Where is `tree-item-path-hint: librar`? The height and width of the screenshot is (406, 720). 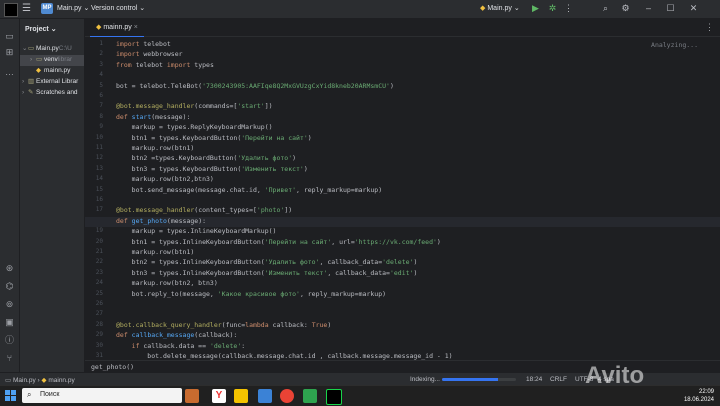
tree-item-path-hint: librar is located at coordinates (65, 59).